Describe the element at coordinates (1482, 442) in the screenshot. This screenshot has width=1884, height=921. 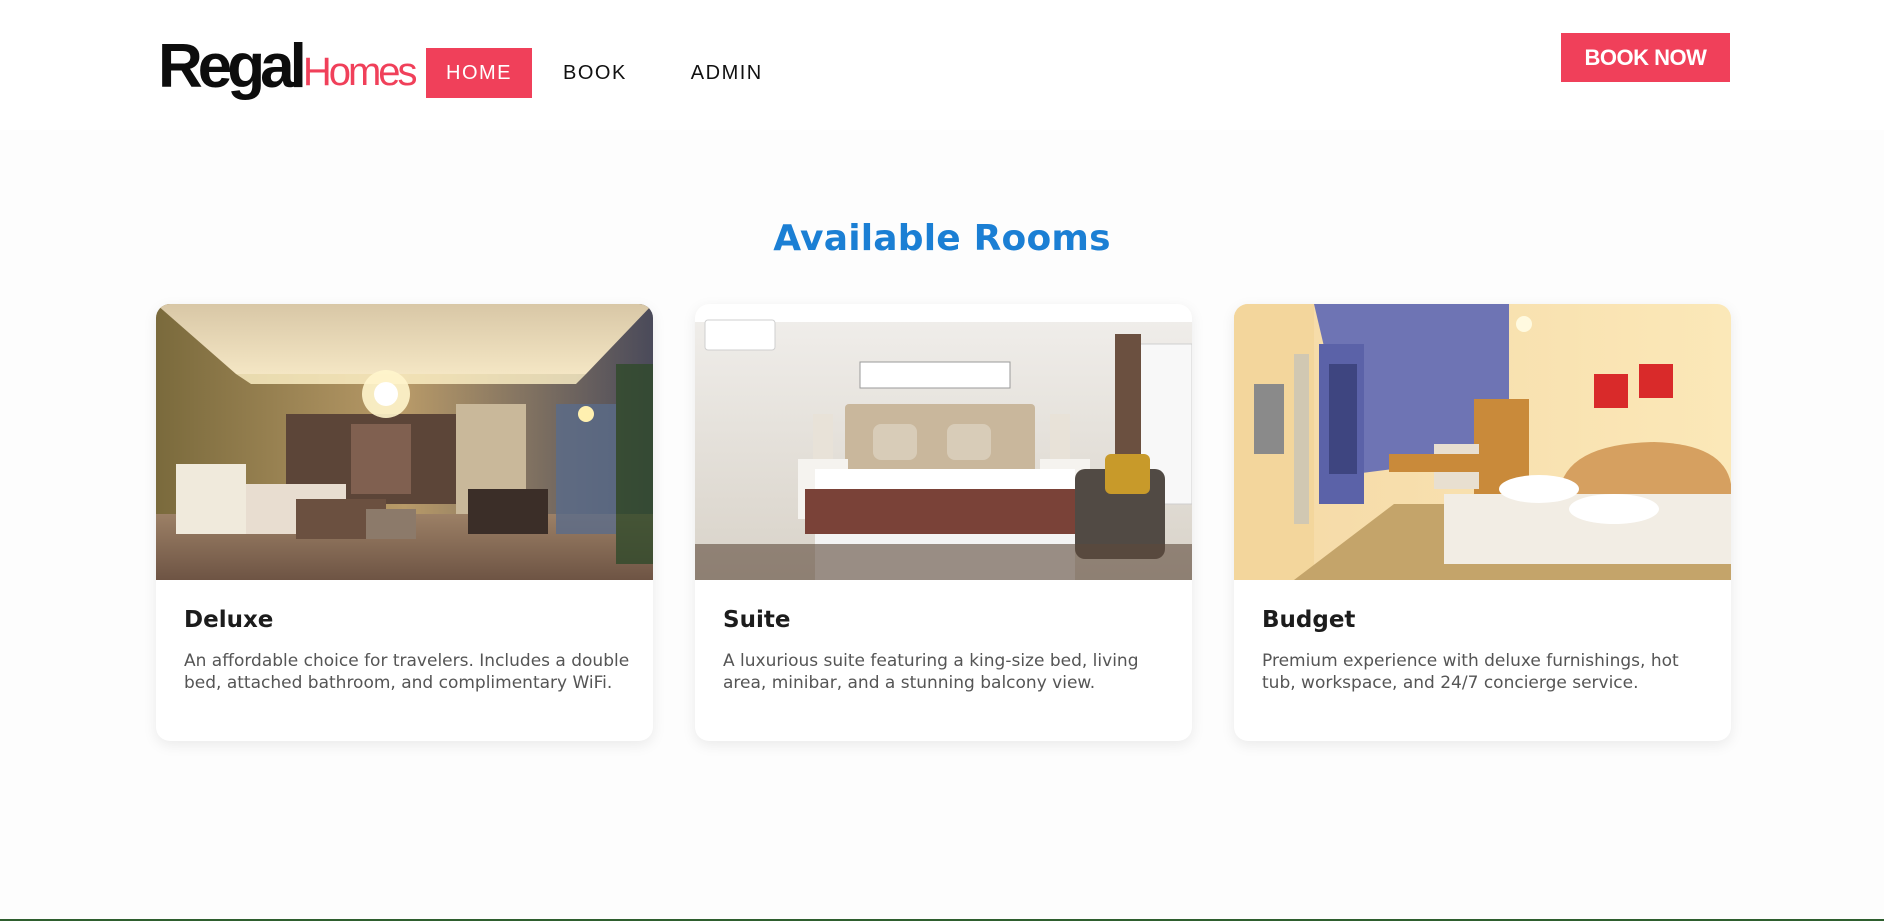
I see `room-image-budget` at that location.